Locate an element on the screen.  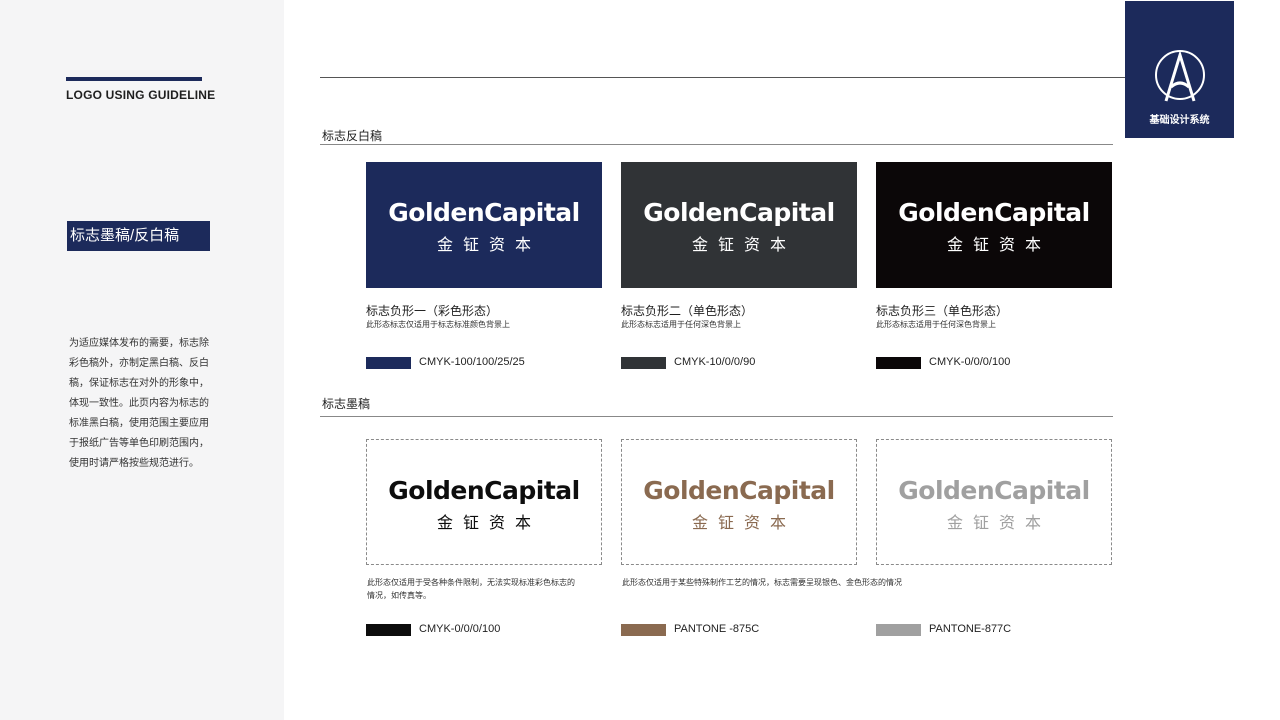
top-divider is located at coordinates (722, 77).